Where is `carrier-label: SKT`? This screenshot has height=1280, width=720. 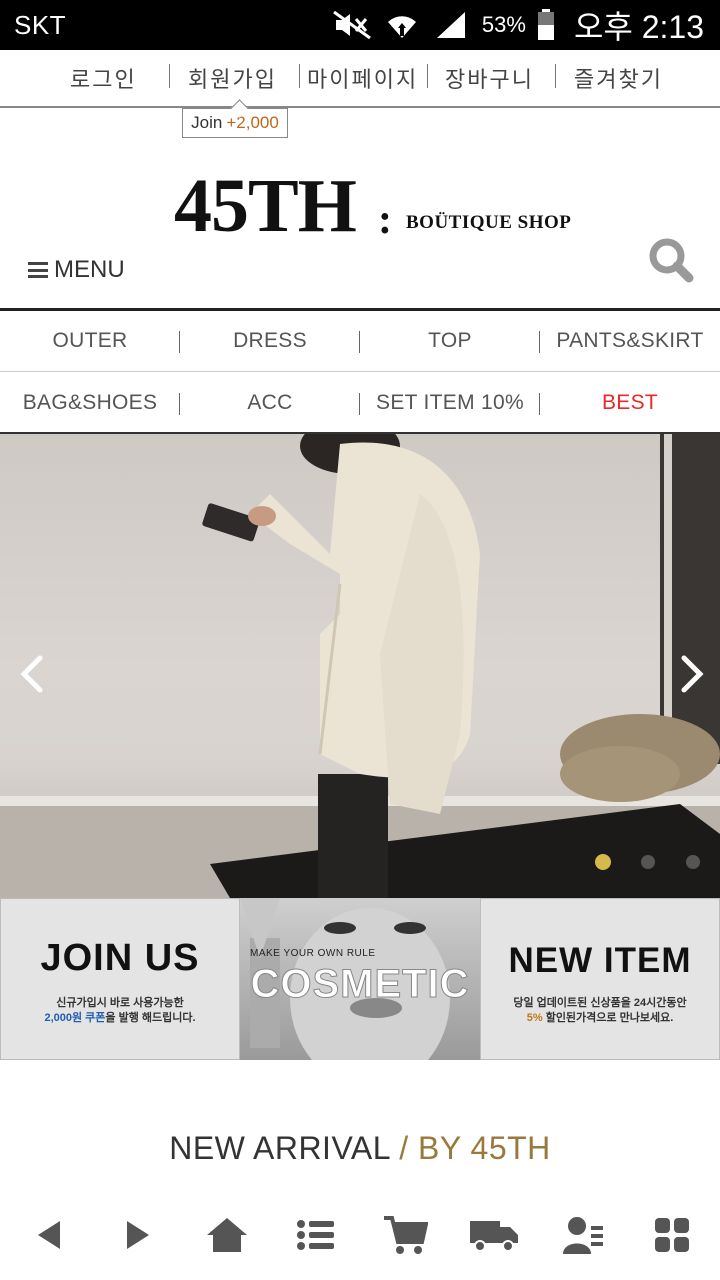
carrier-label: SKT is located at coordinates (40, 25).